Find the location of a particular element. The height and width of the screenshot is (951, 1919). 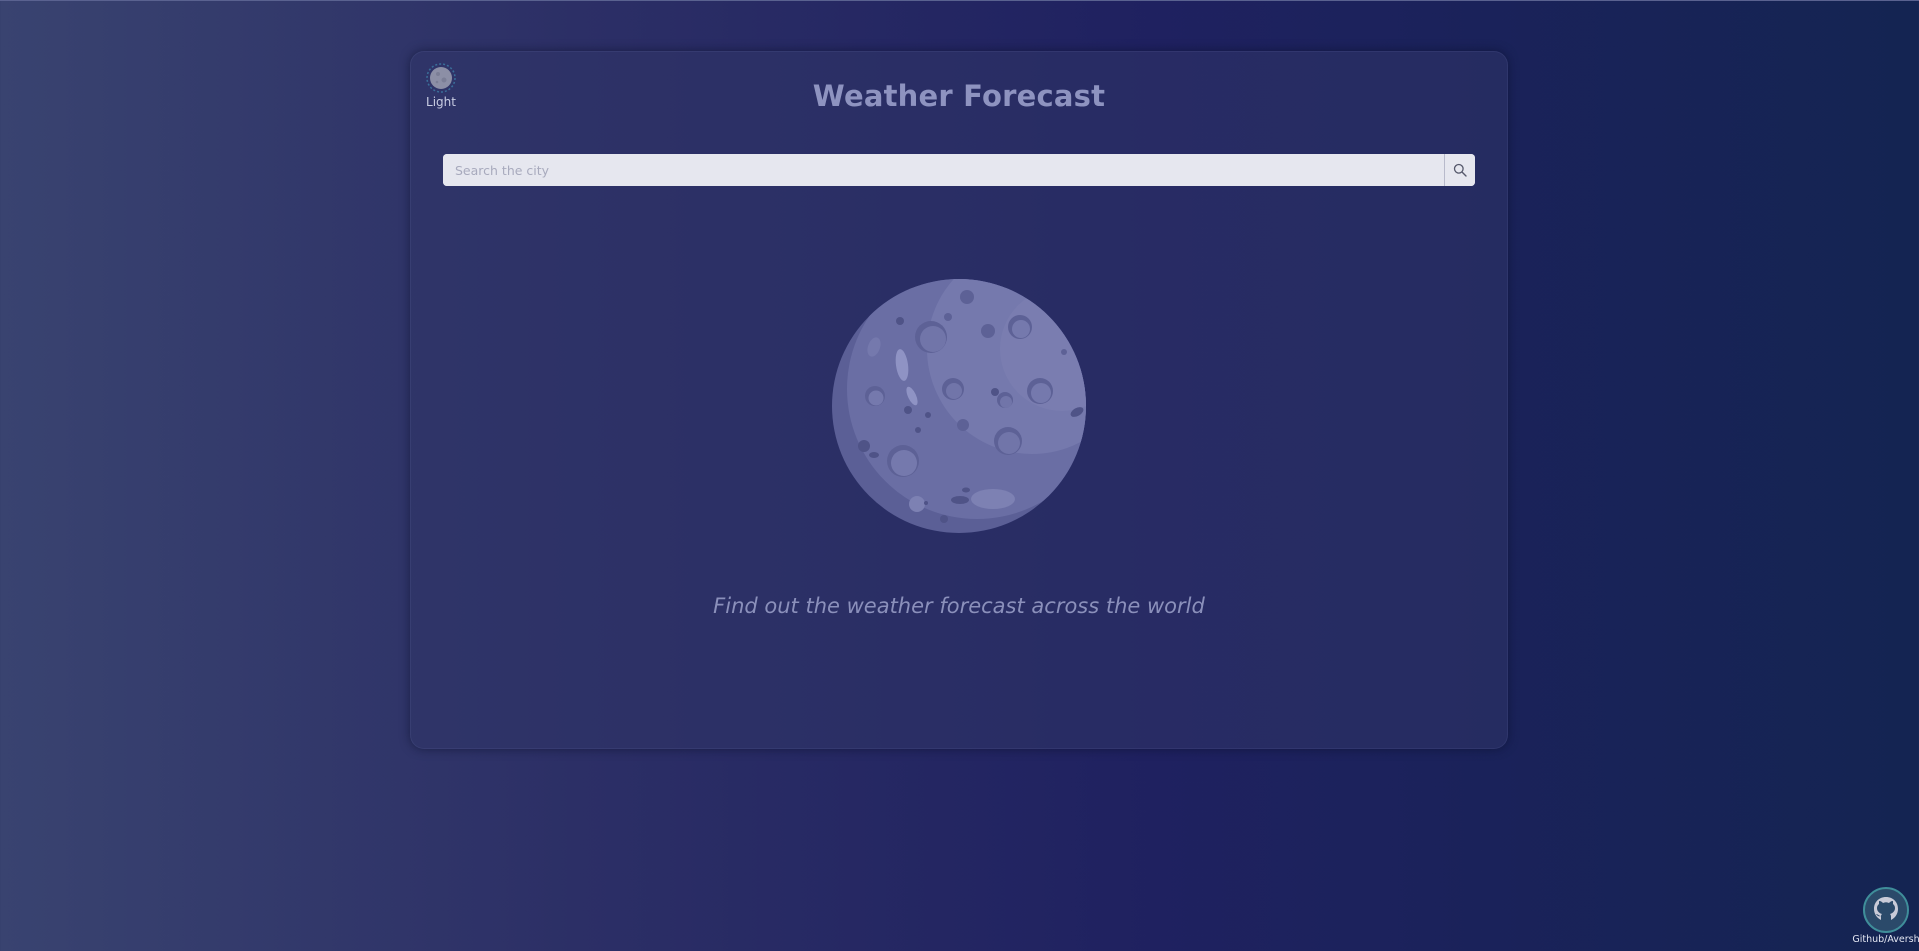

moon-illustration is located at coordinates (959, 406).